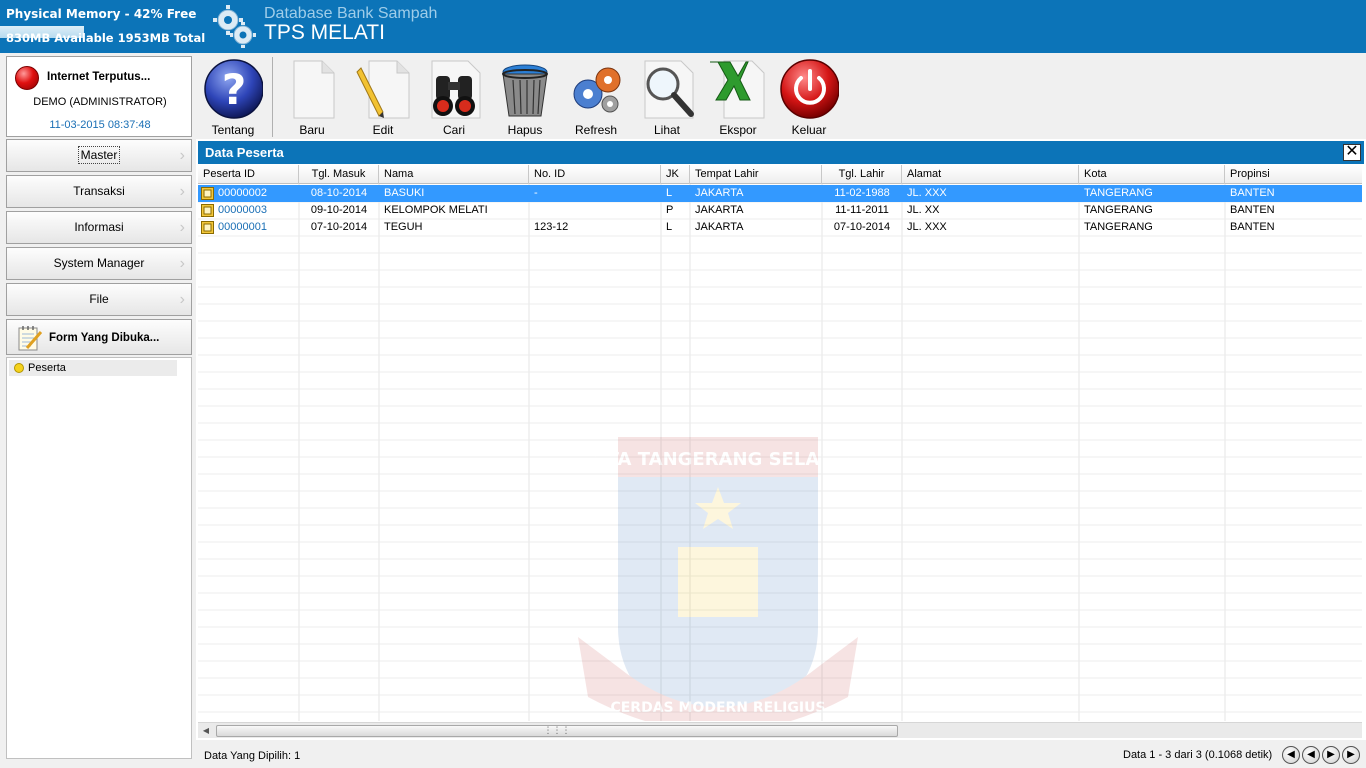 Image resolution: width=1366 pixels, height=768 pixels. I want to click on scroll-thumb: ⋮⋮⋮, so click(557, 731).